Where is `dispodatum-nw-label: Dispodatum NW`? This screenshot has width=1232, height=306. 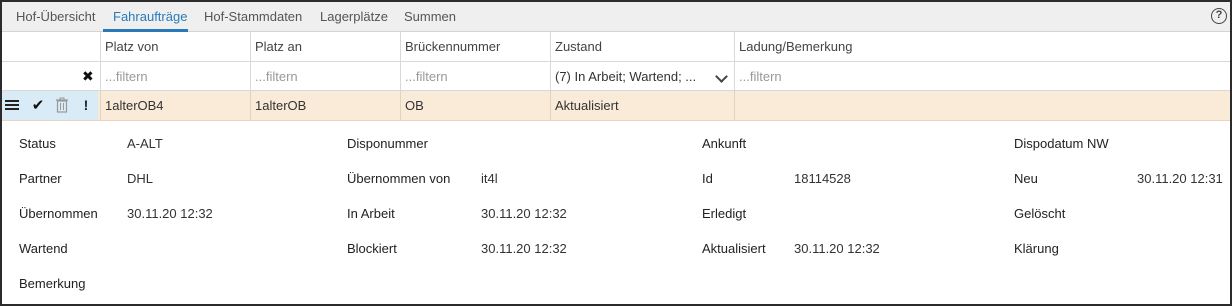 dispodatum-nw-label: Dispodatum NW is located at coordinates (1061, 143).